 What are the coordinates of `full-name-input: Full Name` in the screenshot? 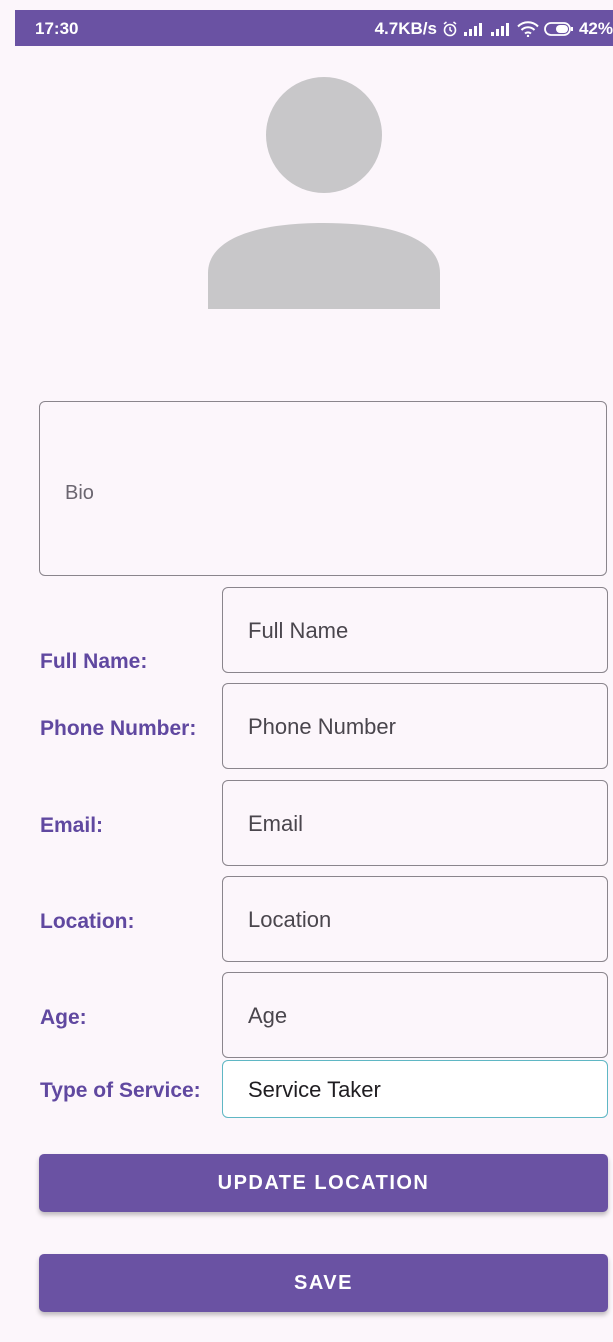 It's located at (415, 630).